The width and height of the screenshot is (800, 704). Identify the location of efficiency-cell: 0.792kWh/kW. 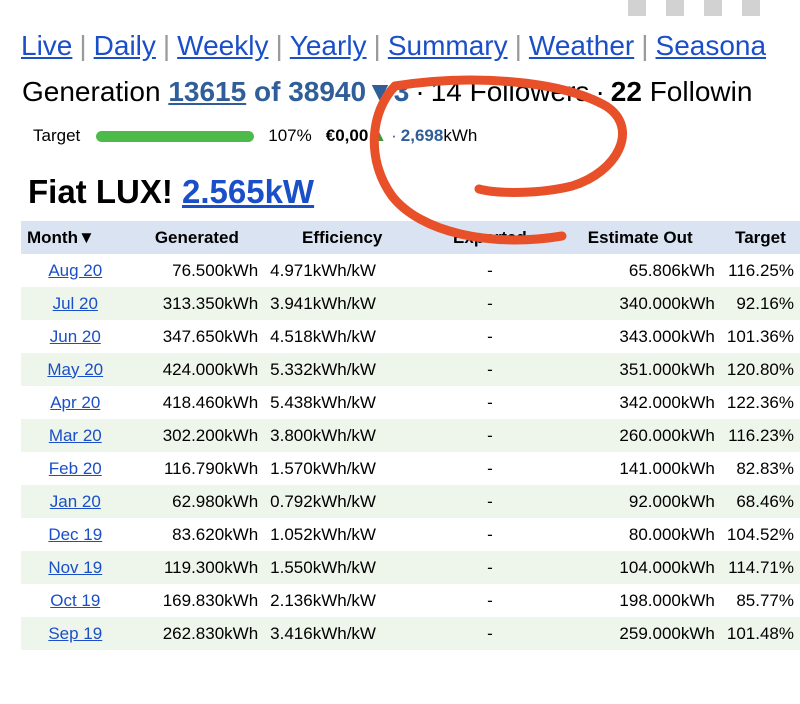
(342, 501).